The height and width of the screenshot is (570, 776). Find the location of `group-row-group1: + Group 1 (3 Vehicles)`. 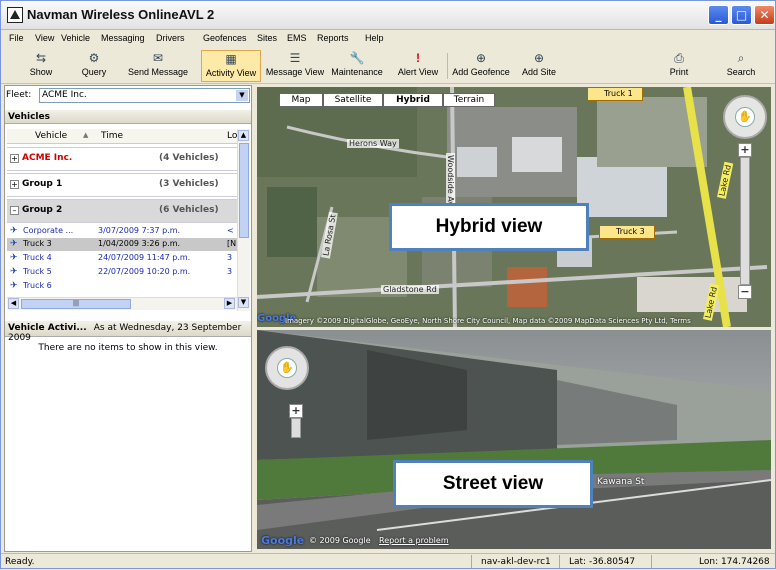

group-row-group1: + Group 1 (3 Vehicles) is located at coordinates (122, 185).